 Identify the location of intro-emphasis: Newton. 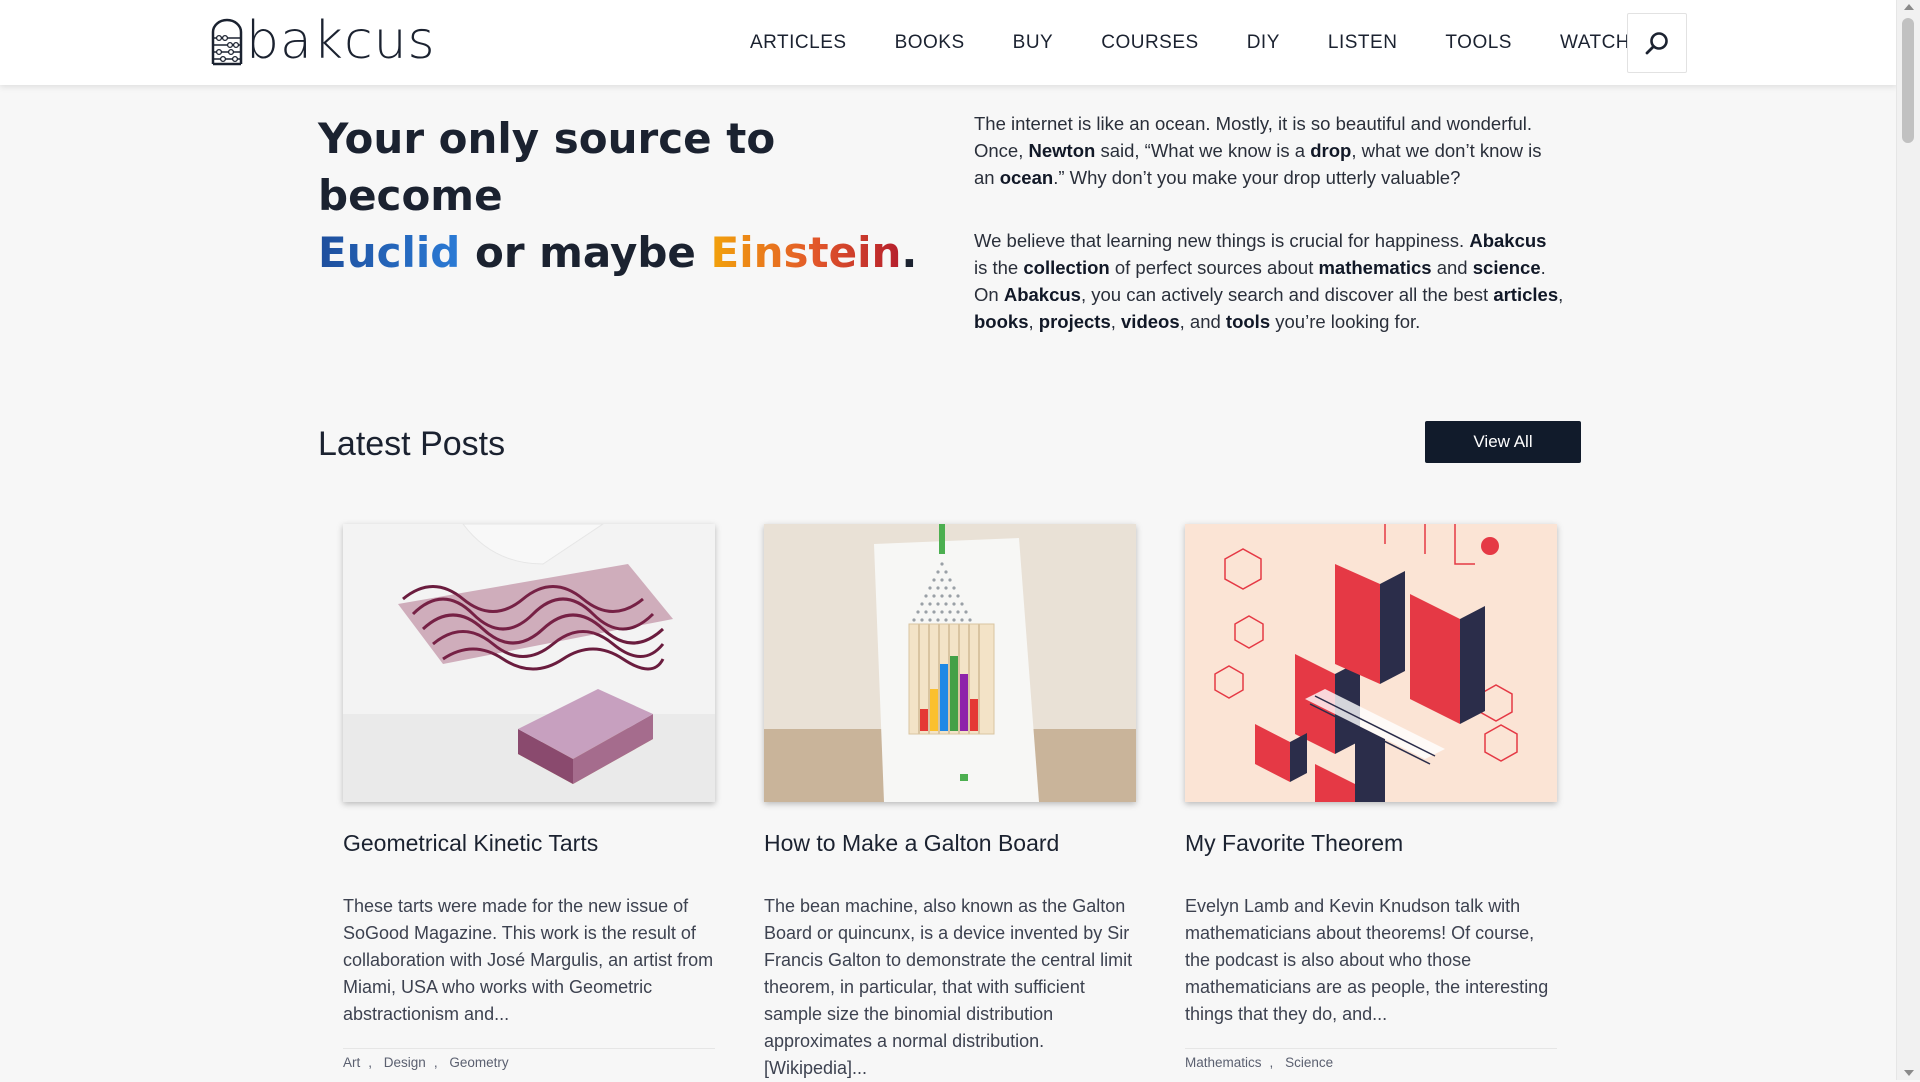
(1062, 150).